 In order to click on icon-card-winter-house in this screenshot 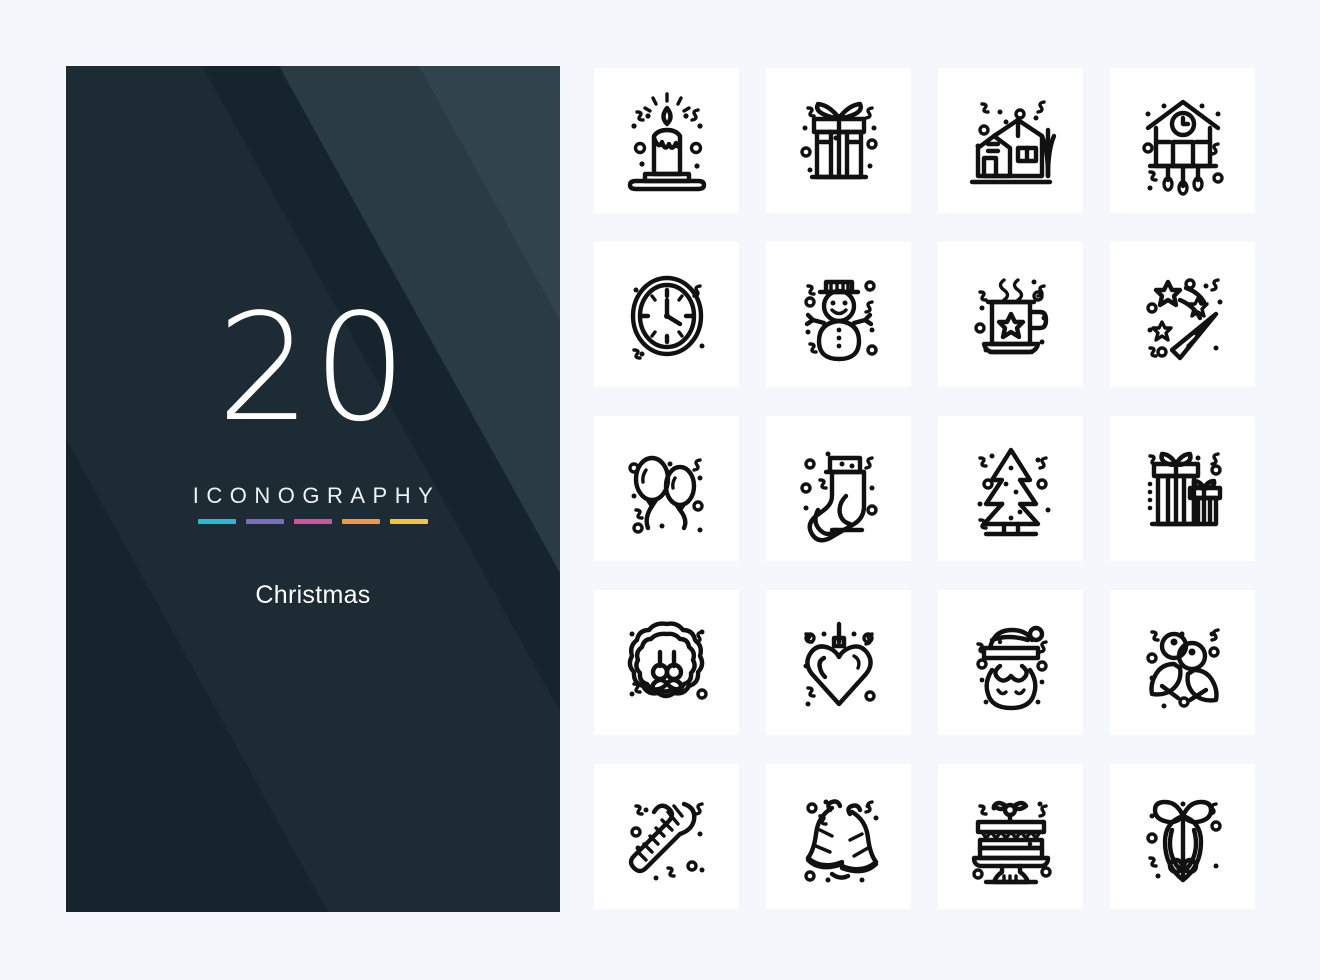, I will do `click(1010, 140)`.